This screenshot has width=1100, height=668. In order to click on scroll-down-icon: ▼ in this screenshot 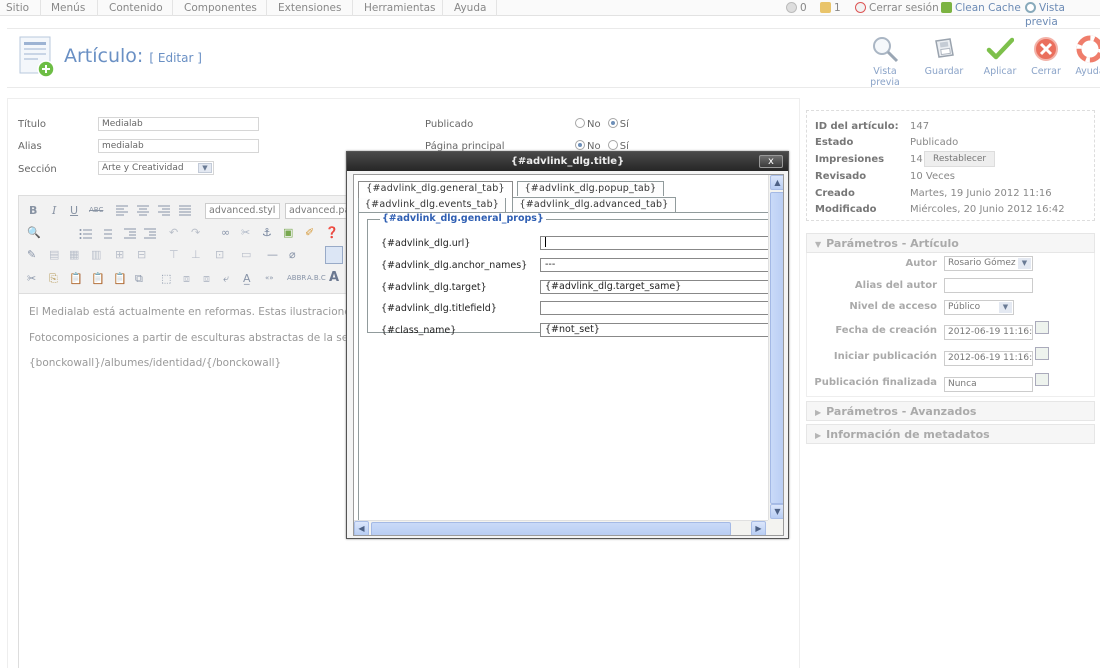, I will do `click(776, 511)`.